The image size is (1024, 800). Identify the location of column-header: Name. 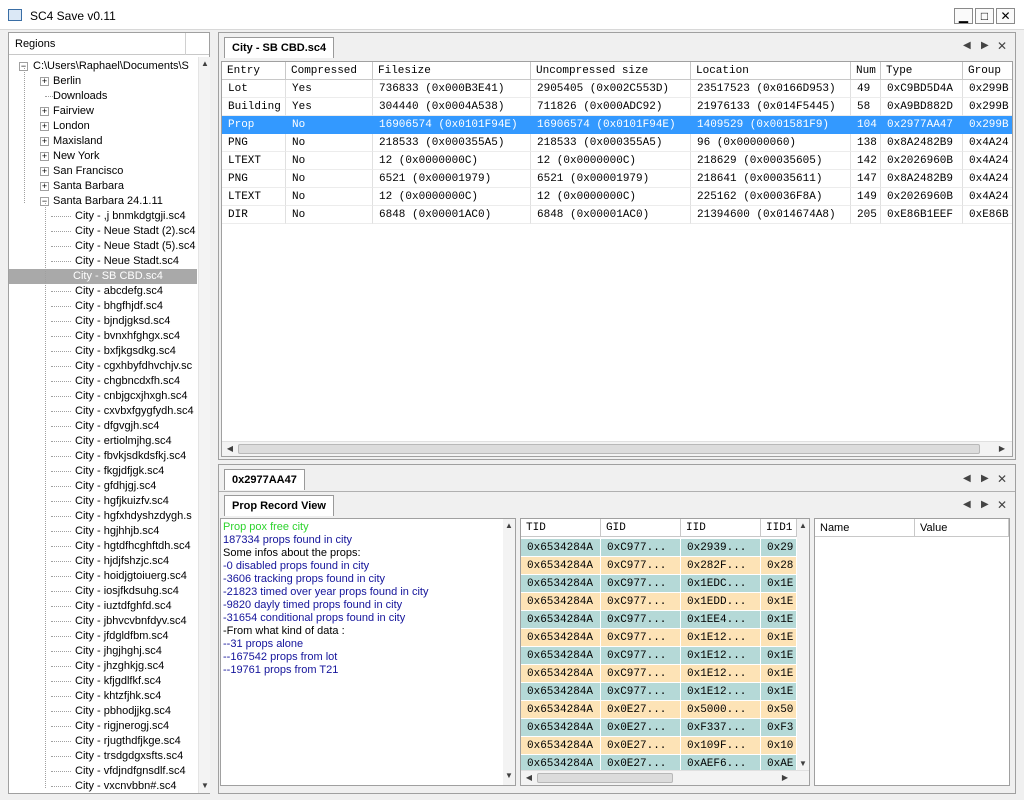
(865, 528).